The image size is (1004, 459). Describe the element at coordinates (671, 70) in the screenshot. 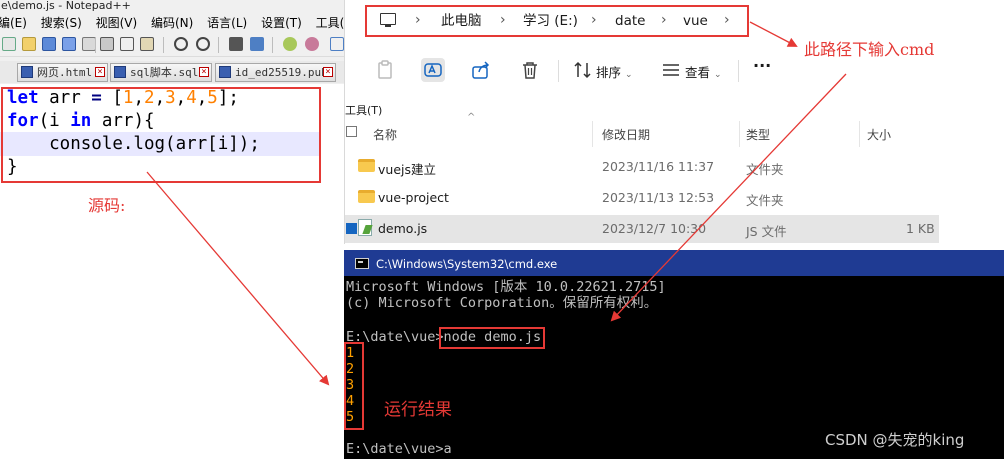

I see `view-icon` at that location.